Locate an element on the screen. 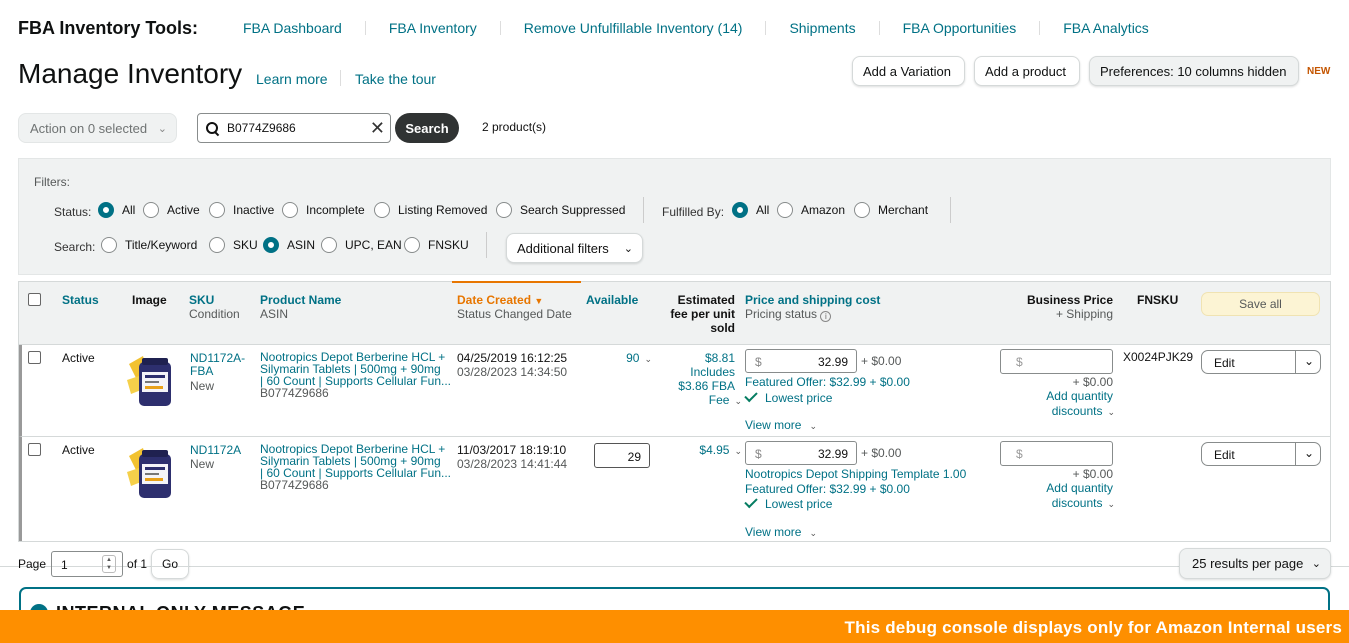  row-status: Active is located at coordinates (78, 450).